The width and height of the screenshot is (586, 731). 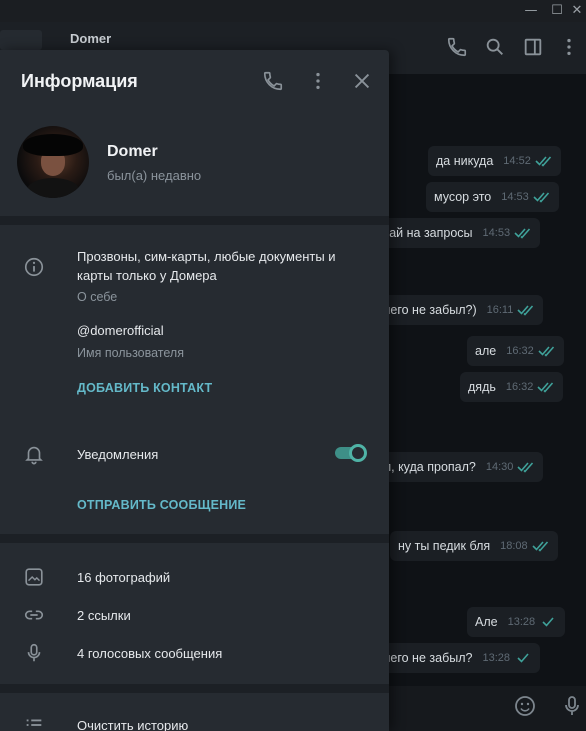 What do you see at coordinates (34, 455) in the screenshot?
I see `bell-icon` at bounding box center [34, 455].